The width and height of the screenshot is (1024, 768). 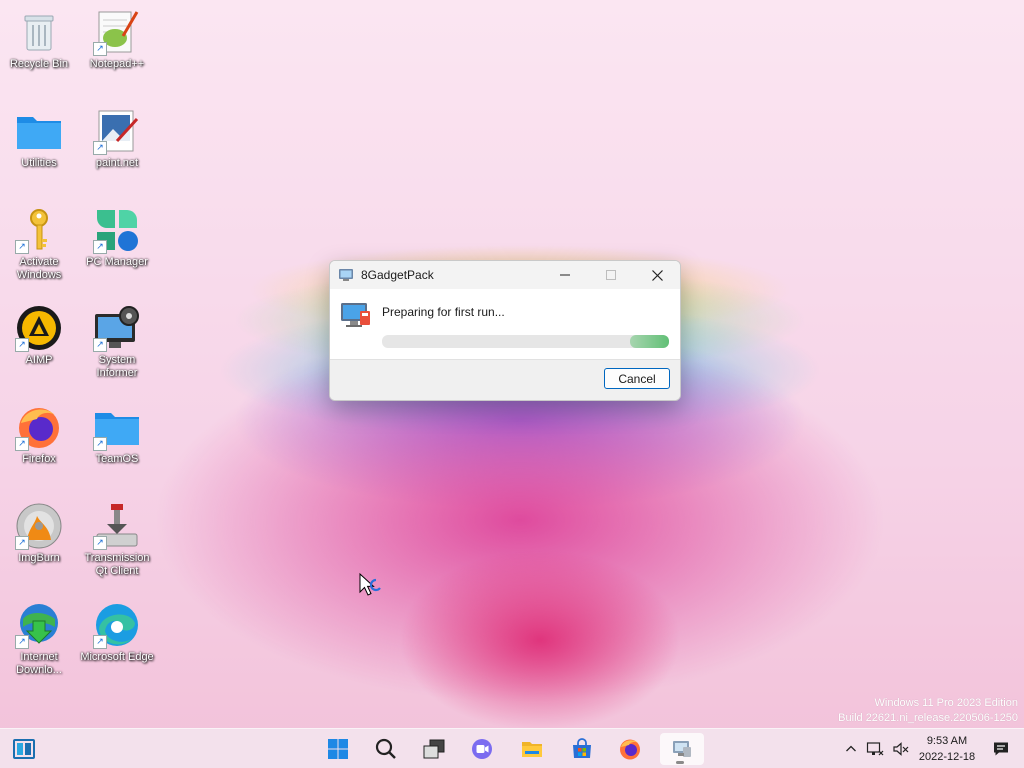 I want to click on watermark-build: Build 22621.ni_release.220506-1250, so click(x=928, y=718).